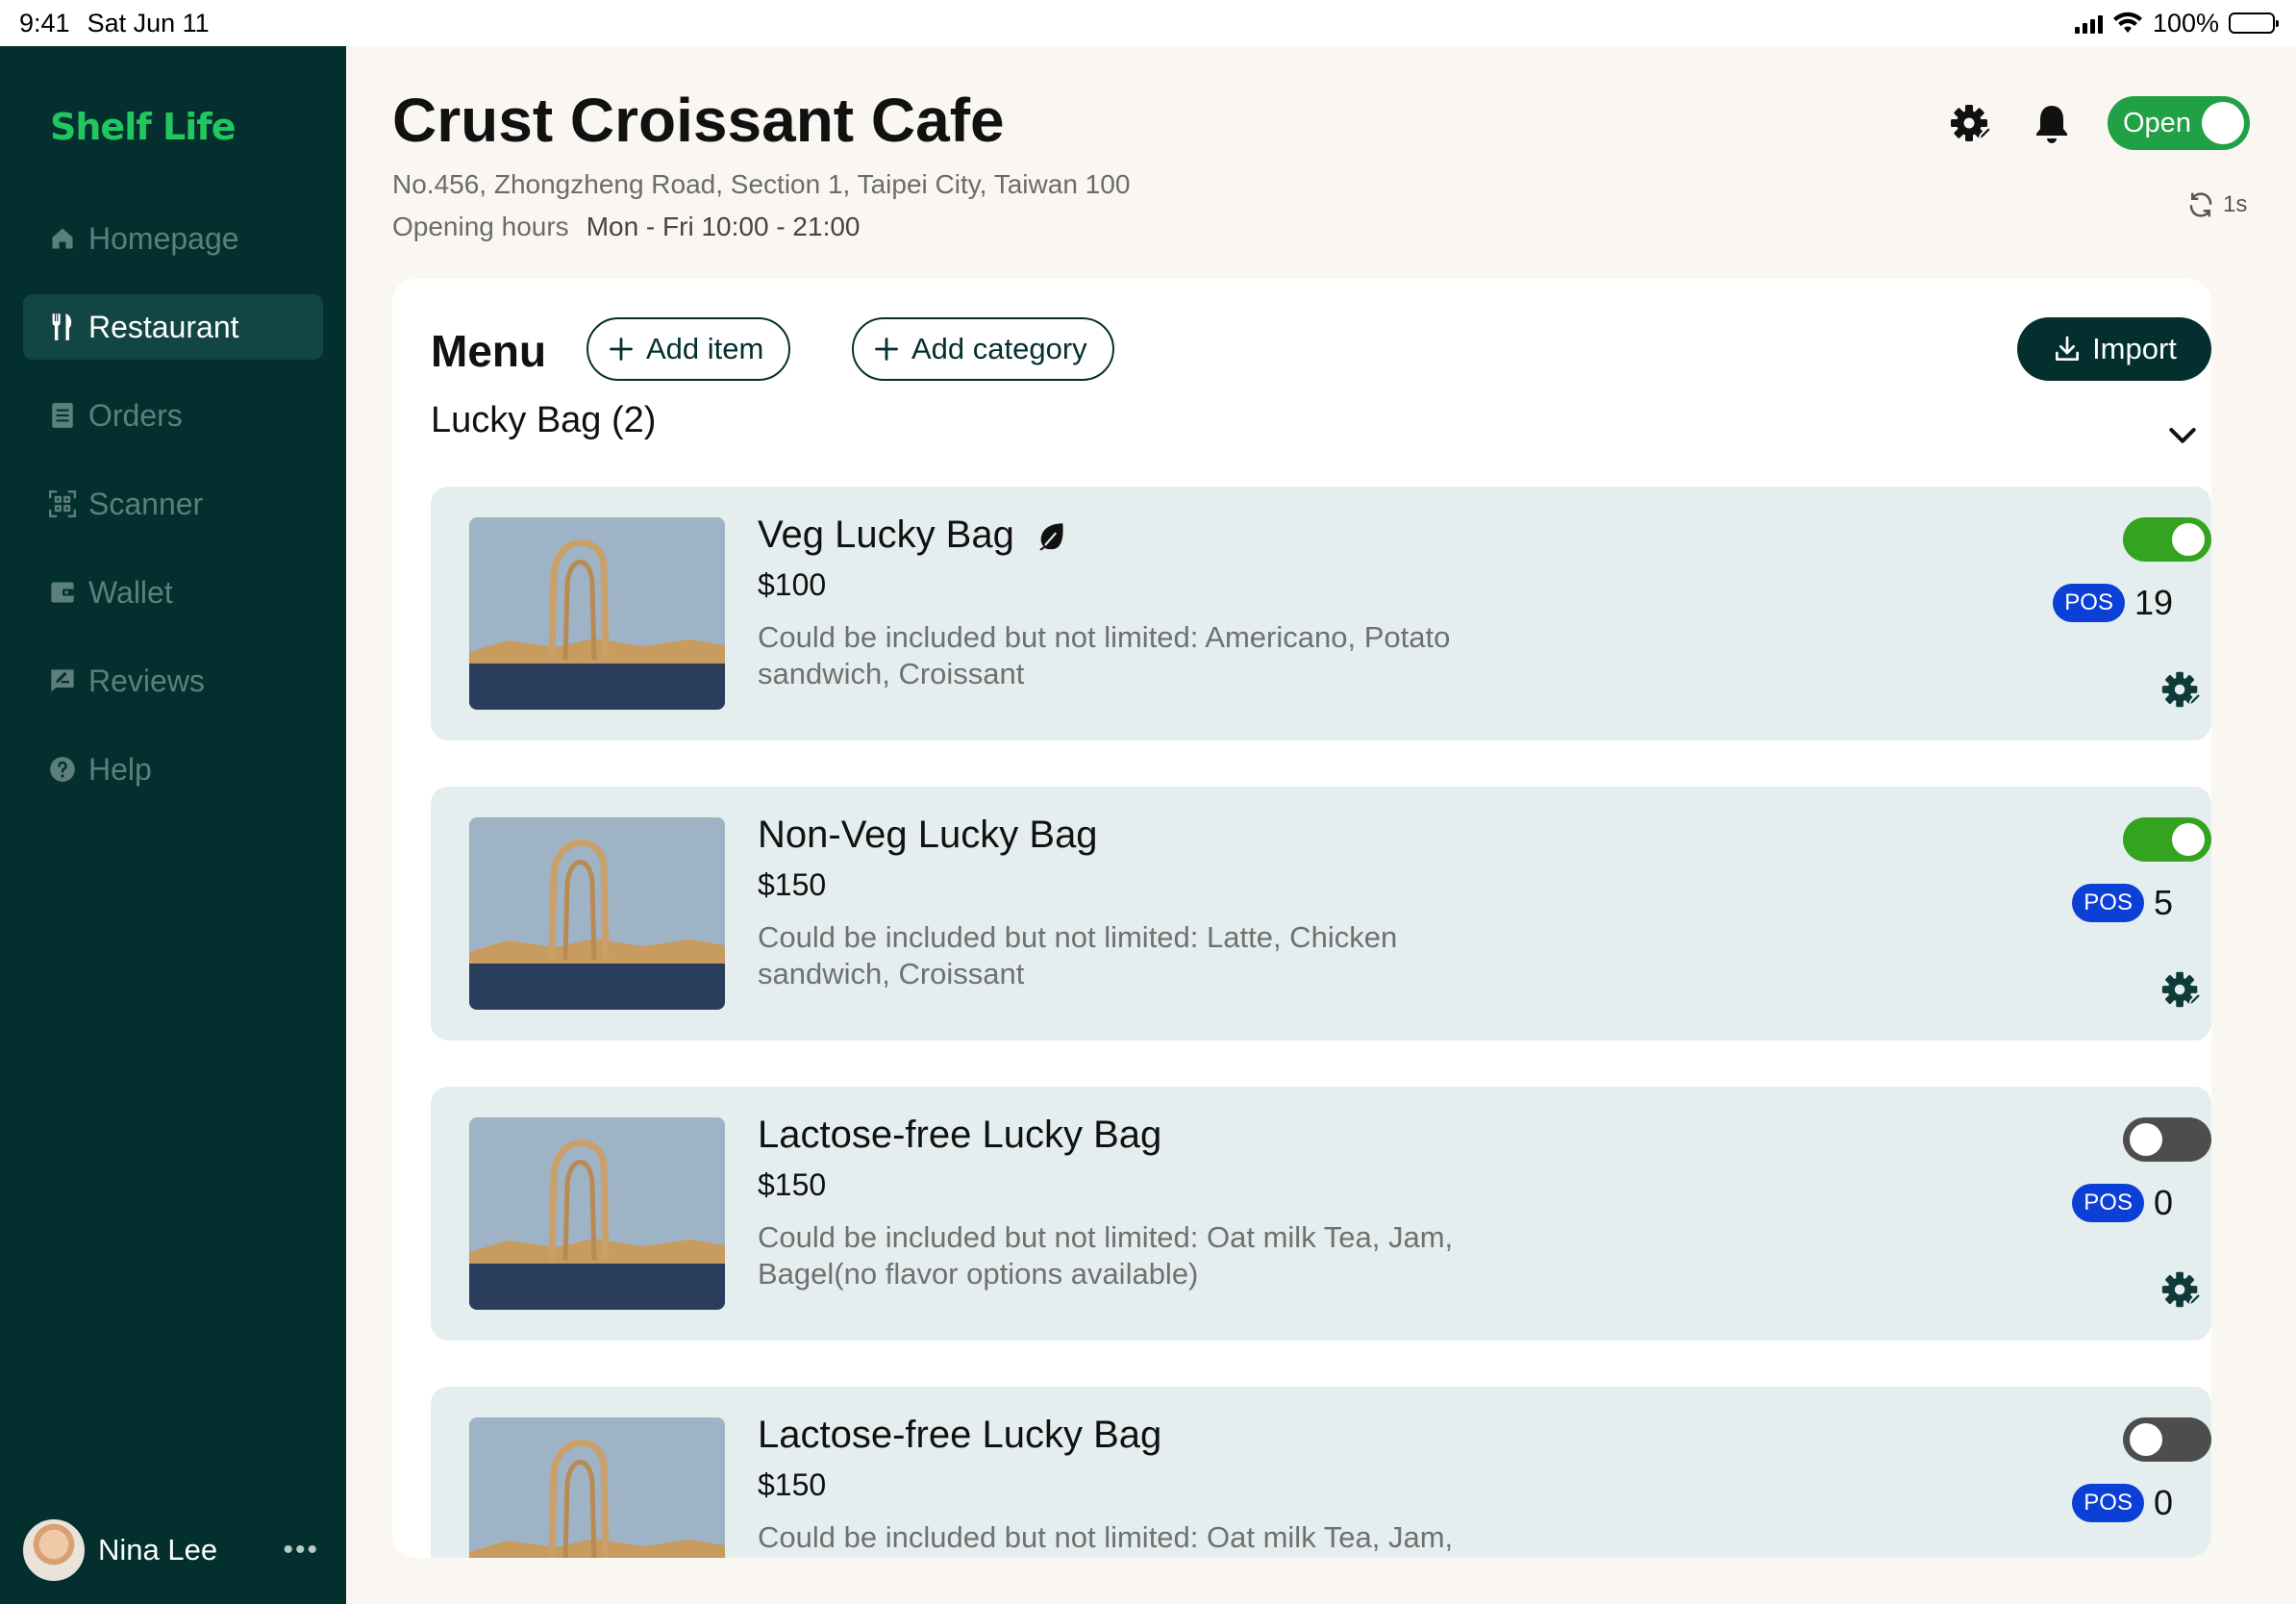  What do you see at coordinates (62, 769) in the screenshot?
I see `help-icon` at bounding box center [62, 769].